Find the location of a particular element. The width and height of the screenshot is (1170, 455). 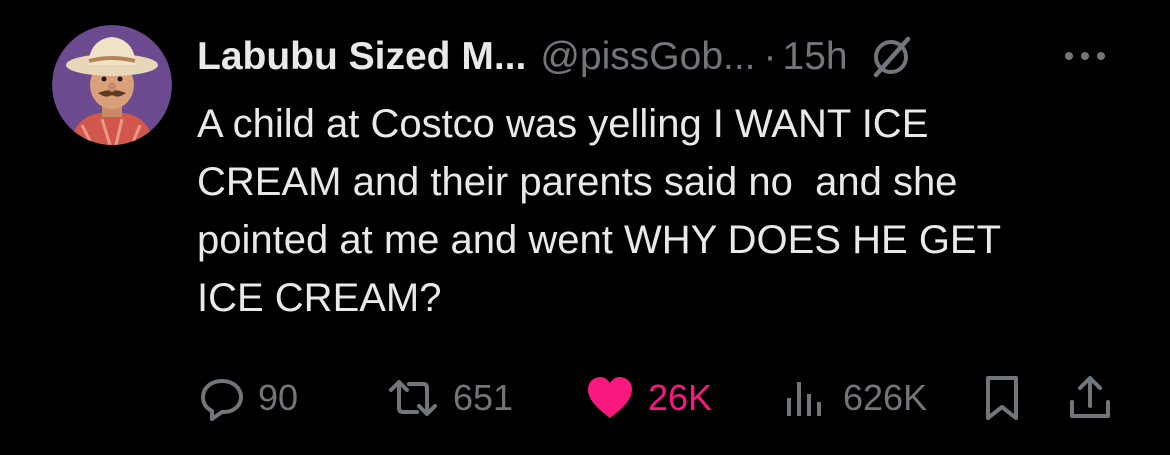

share-button is located at coordinates (1090, 398).